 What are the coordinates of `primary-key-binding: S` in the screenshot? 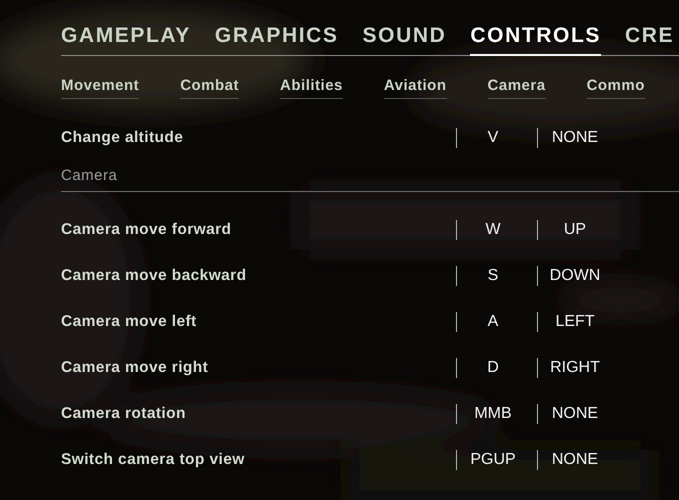 It's located at (493, 276).